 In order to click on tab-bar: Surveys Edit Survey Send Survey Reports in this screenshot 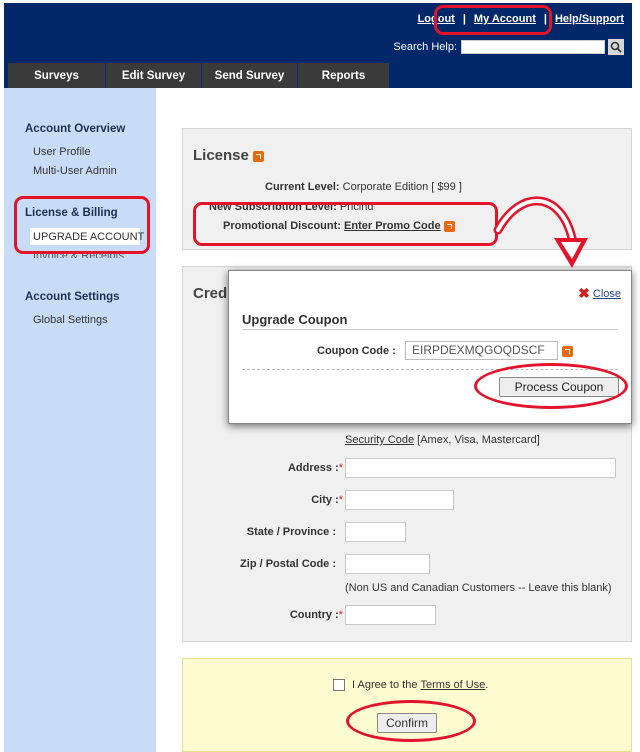, I will do `click(318, 75)`.